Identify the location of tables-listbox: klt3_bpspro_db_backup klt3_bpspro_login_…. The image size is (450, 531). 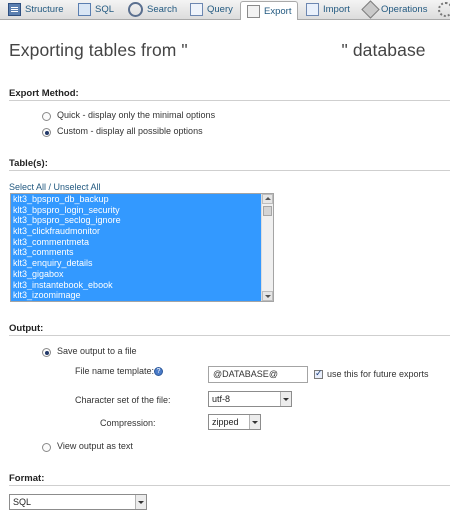
(142, 247).